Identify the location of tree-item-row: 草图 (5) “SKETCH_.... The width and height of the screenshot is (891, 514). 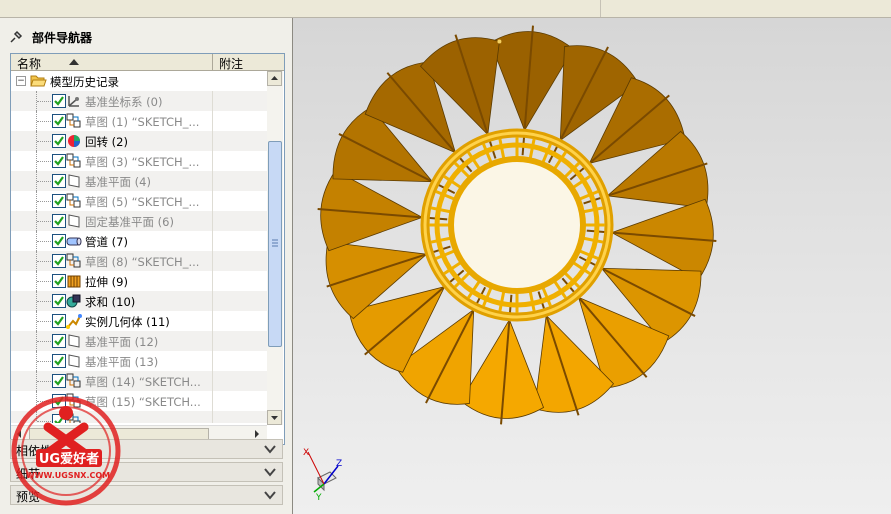
(139, 201).